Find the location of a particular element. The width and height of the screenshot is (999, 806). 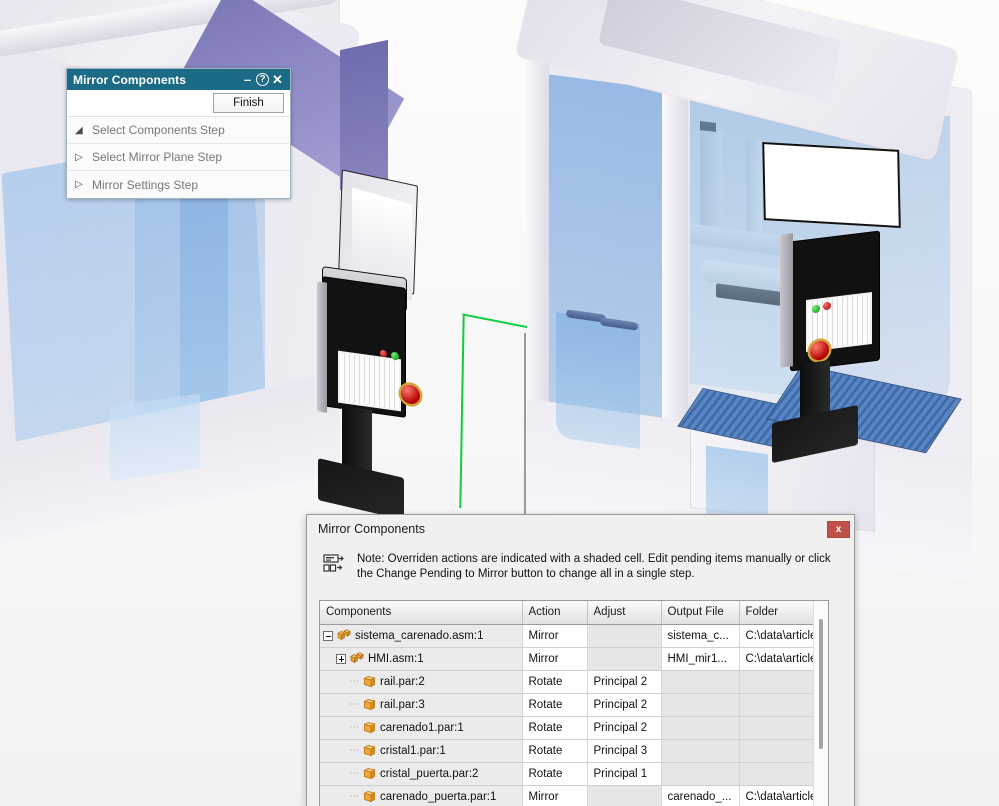

mirror-plane-indicator is located at coordinates (496, 417).